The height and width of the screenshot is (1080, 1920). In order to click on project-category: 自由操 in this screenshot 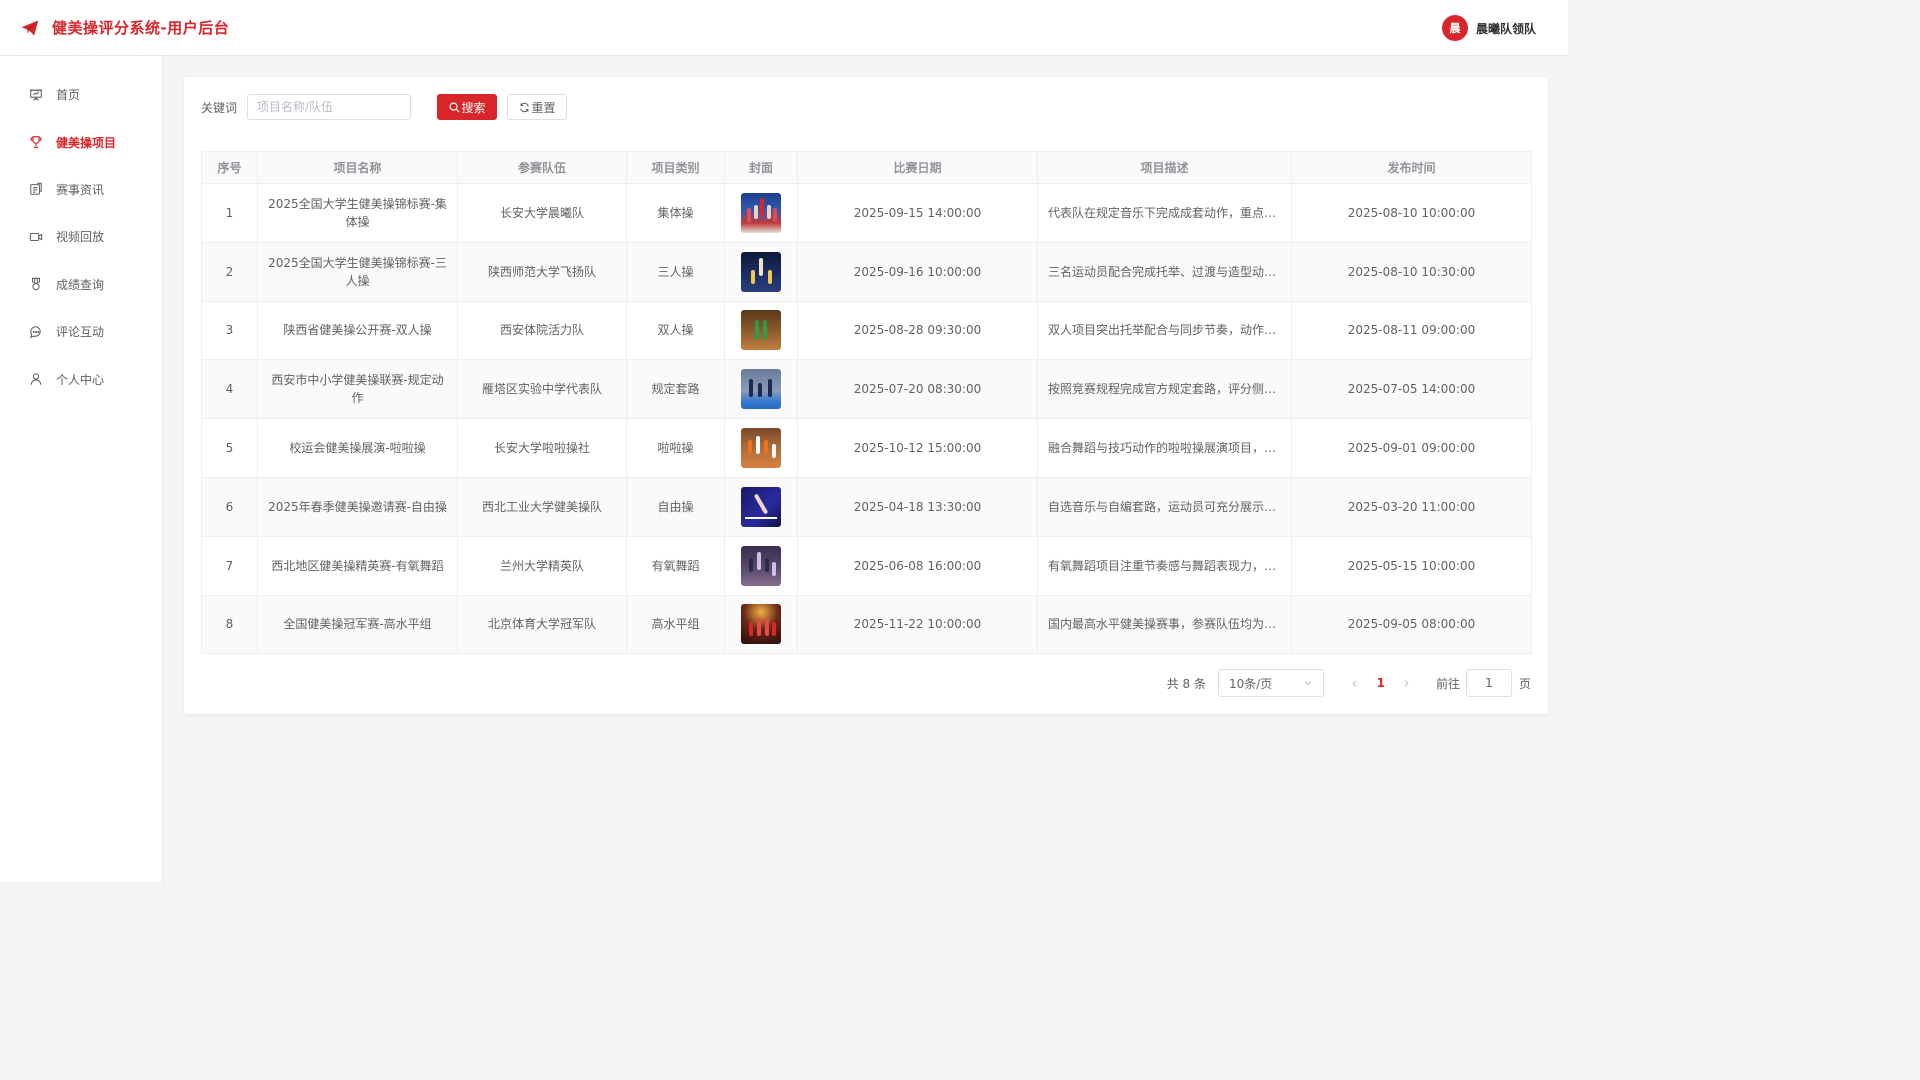, I will do `click(675, 506)`.